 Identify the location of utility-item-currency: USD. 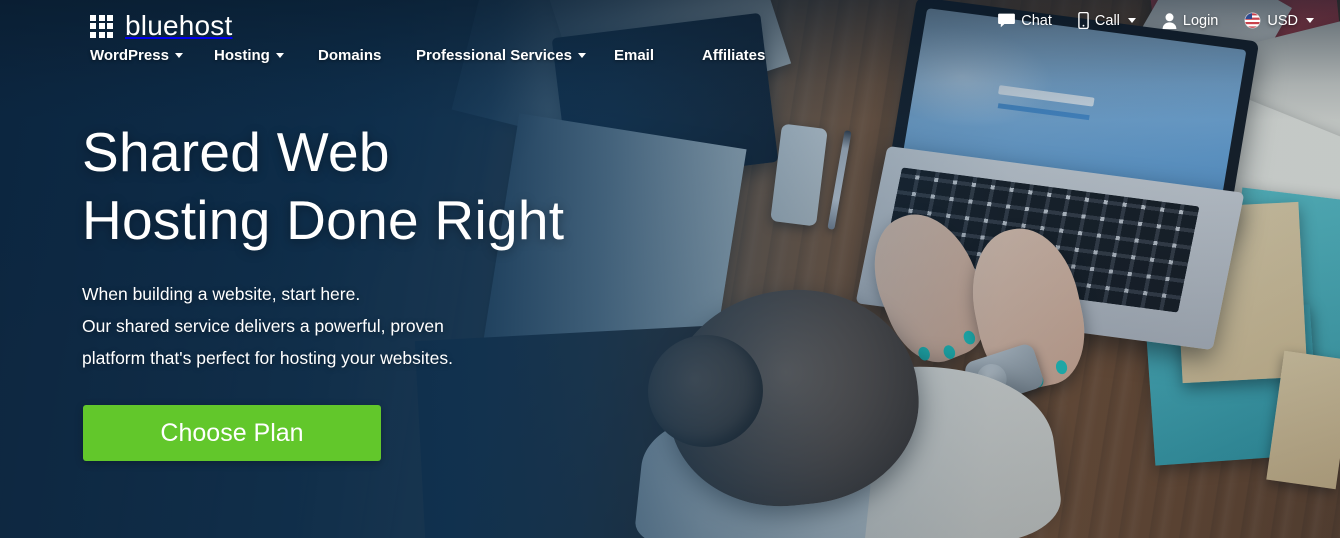
(1279, 20).